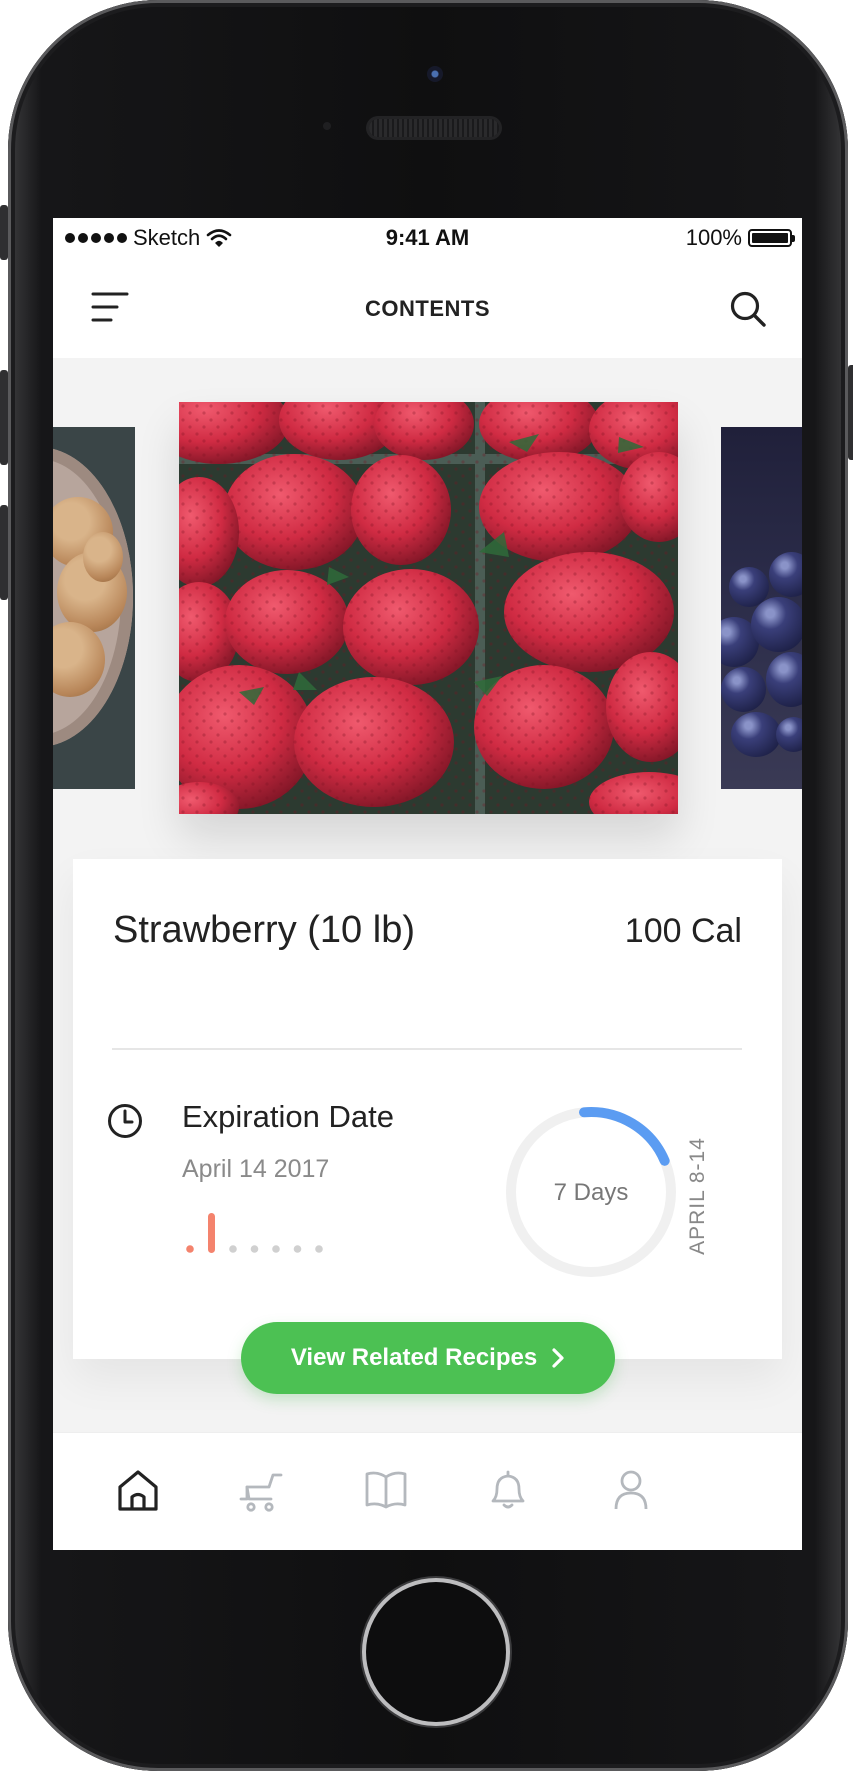  I want to click on status-bar: Sketch 9:41 AM 100%, so click(427, 238).